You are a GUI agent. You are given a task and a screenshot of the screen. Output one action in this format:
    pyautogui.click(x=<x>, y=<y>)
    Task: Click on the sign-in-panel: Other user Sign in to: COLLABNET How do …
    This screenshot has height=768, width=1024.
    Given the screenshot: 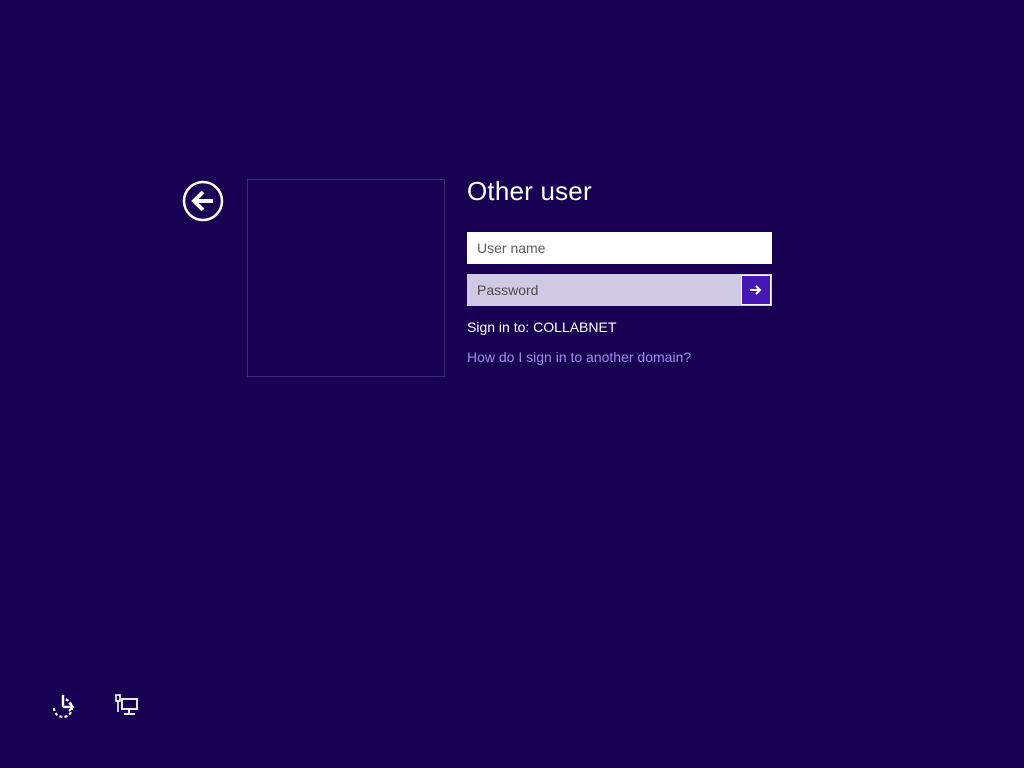 What is the action you would take?
    pyautogui.click(x=619, y=268)
    